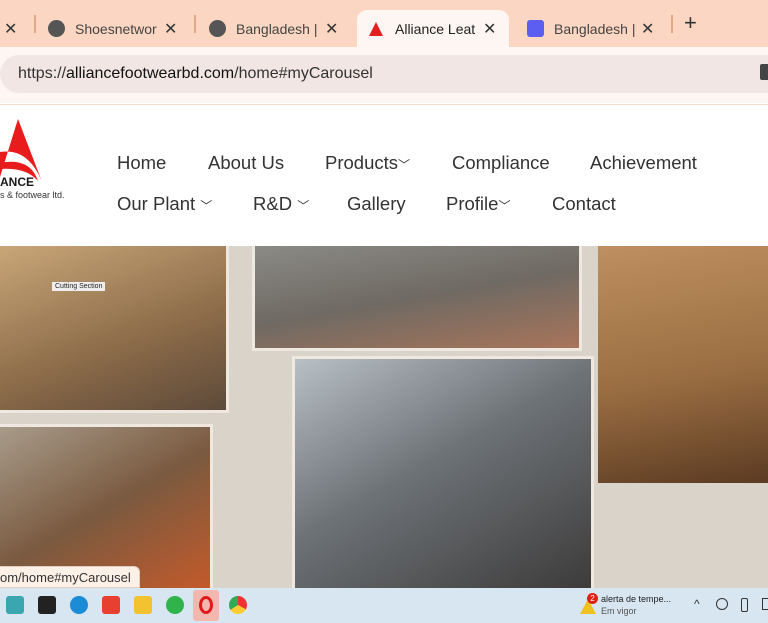  Describe the element at coordinates (433, 28) in the screenshot. I see `tab-alliance: Alliance Leat ✕` at that location.